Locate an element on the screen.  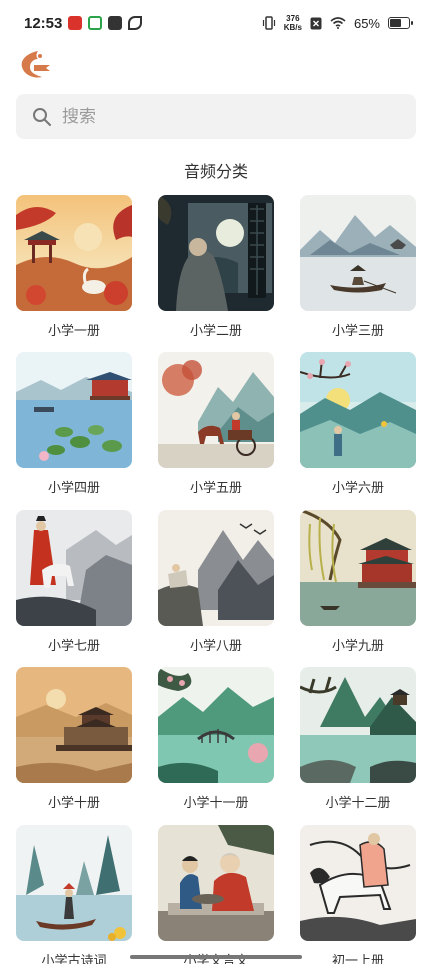
category-card: 小学四册 is located at coordinates (74, 424).